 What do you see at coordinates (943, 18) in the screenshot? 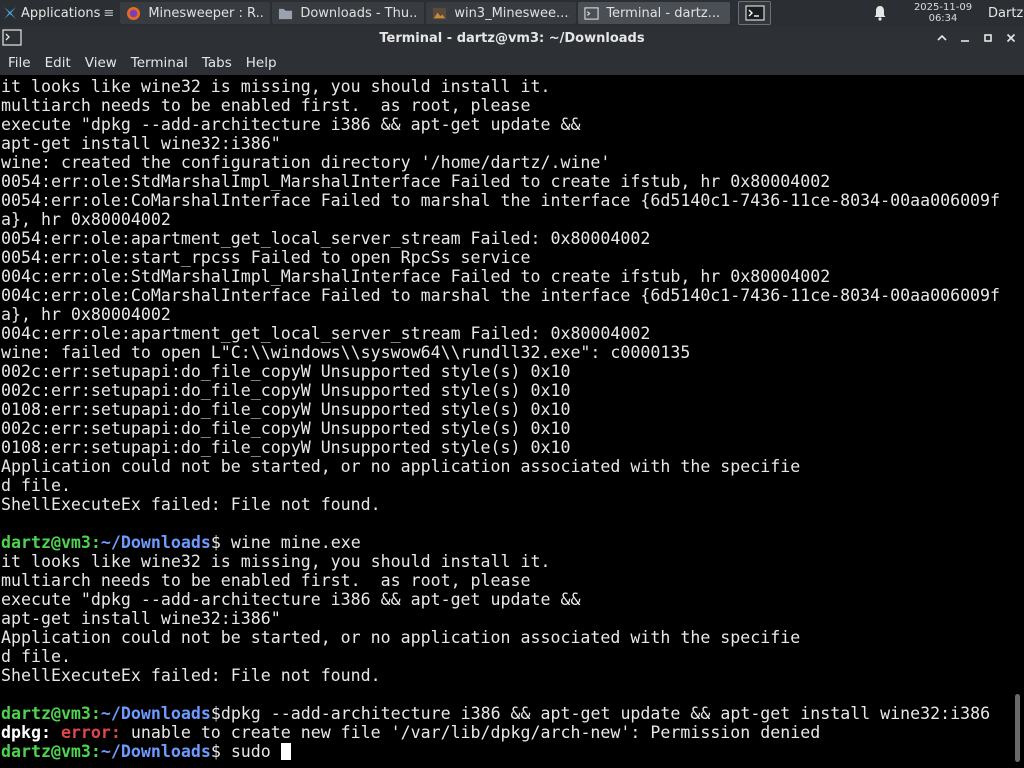
I see `clock-time: 06:34` at bounding box center [943, 18].